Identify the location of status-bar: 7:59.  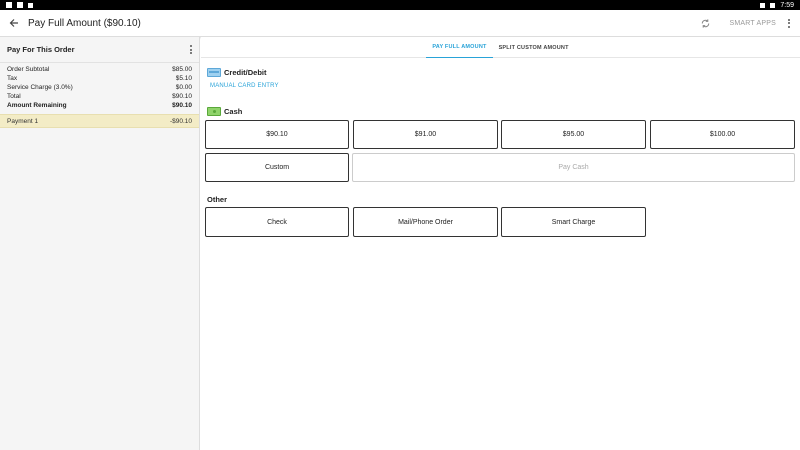
(400, 5).